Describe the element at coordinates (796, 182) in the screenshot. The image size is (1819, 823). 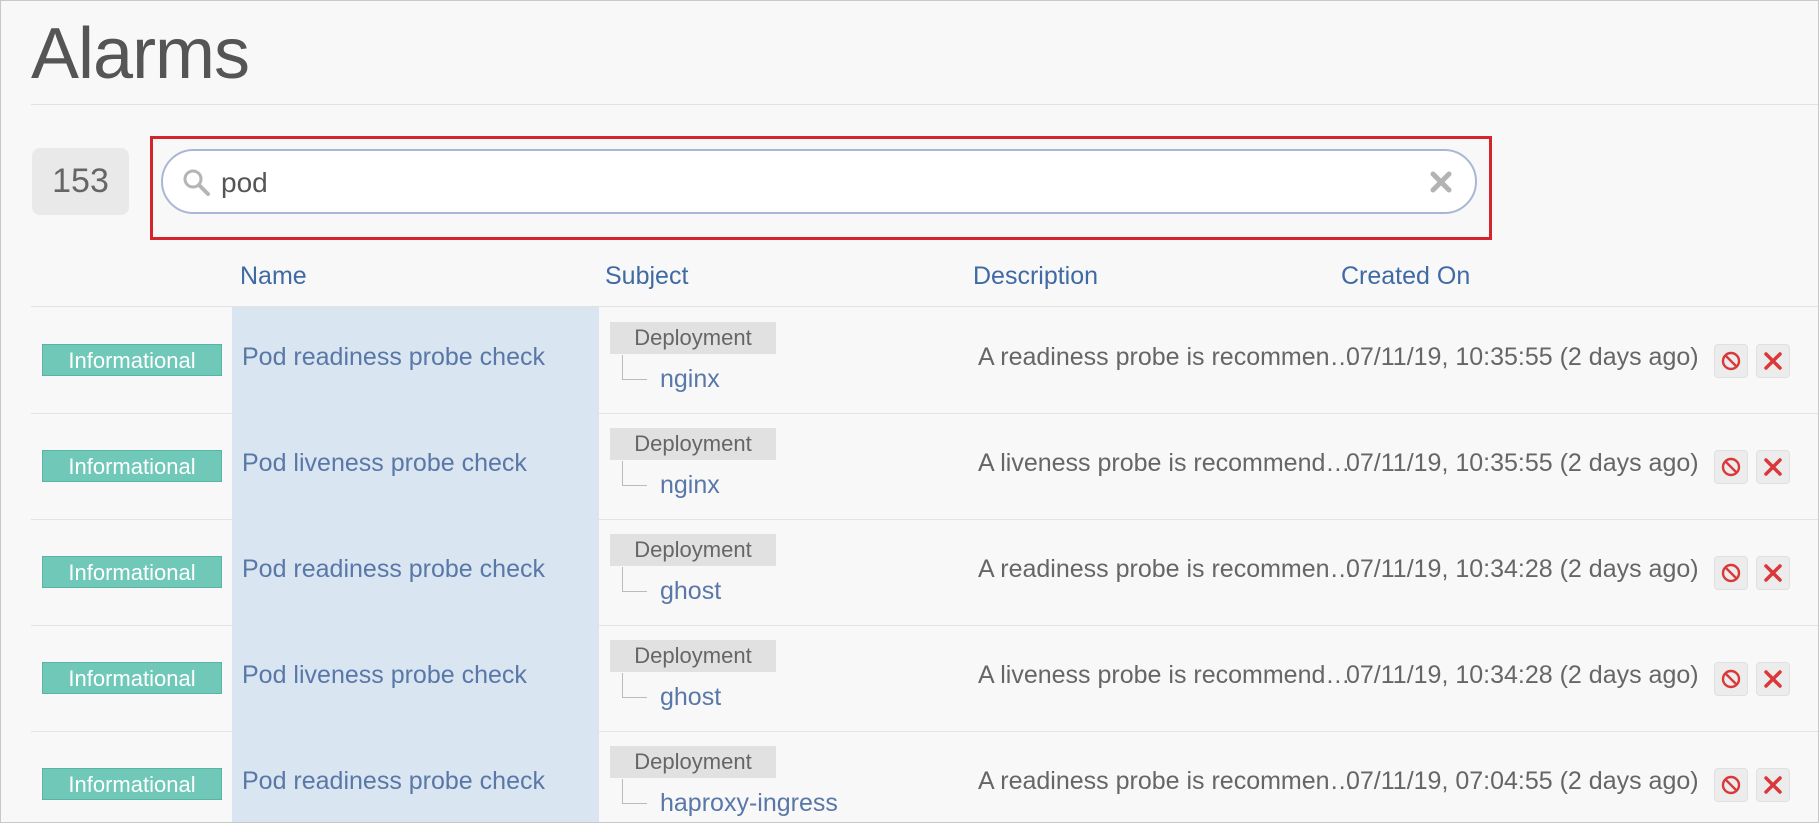
I see `search-input` at that location.